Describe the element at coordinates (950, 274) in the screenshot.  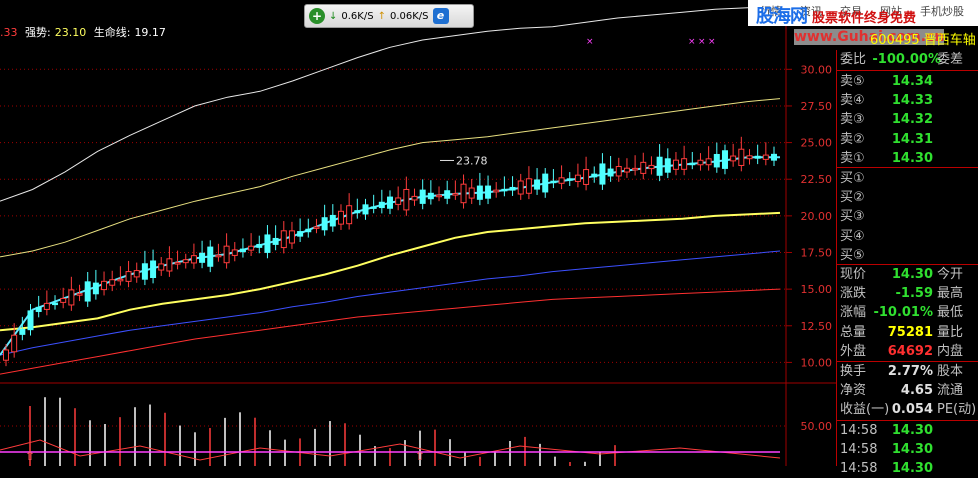
I see `quote-row-label2: 今开` at that location.